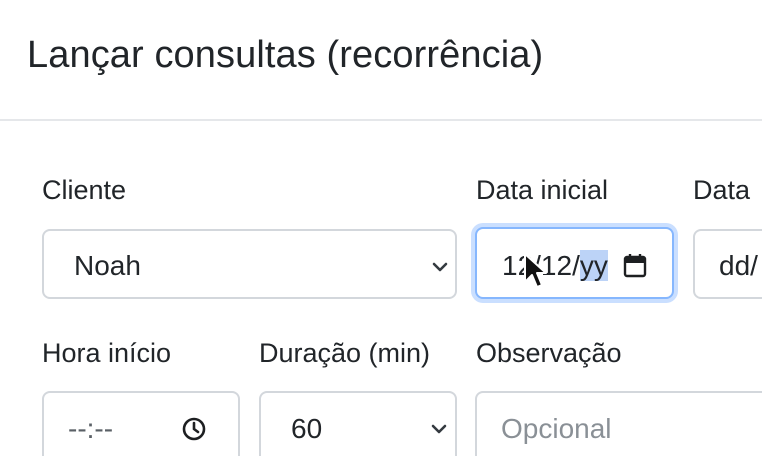 This screenshot has width=762, height=456. What do you see at coordinates (549, 353) in the screenshot?
I see `observacao-label: Observação` at bounding box center [549, 353].